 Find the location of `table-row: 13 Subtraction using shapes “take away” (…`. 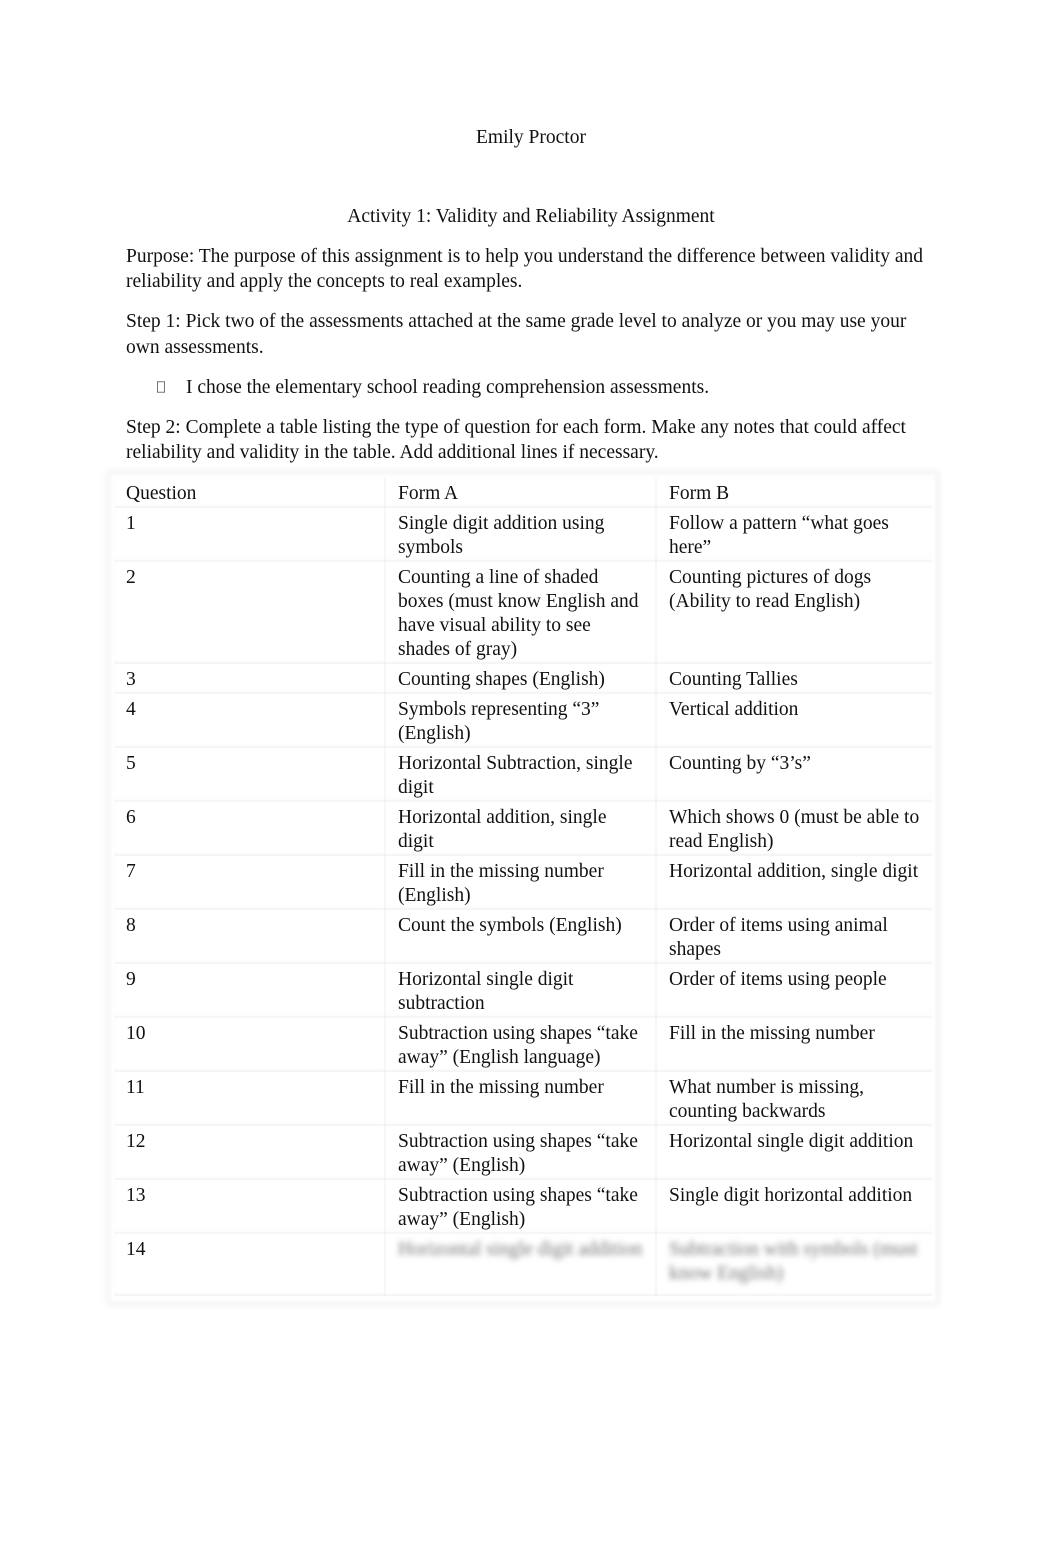

table-row: 13 Subtraction using shapes “take away” (… is located at coordinates (523, 1206).